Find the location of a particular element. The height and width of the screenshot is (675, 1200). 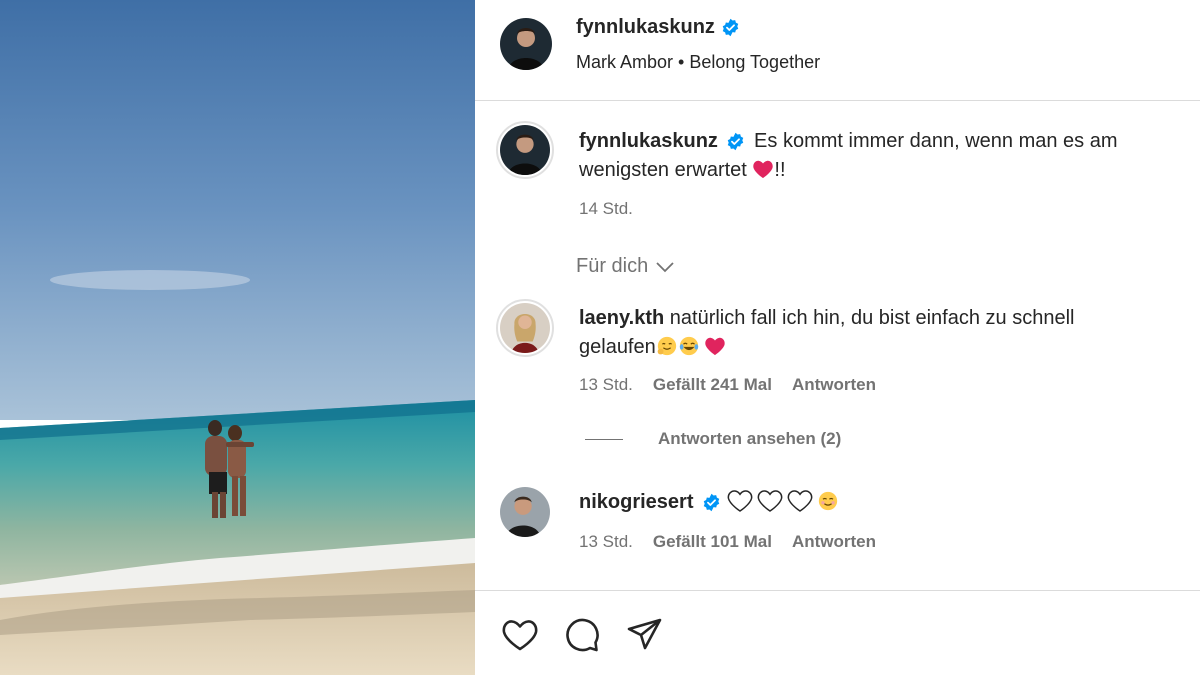

comment-likes: Gefällt 241 Mal is located at coordinates (712, 385).